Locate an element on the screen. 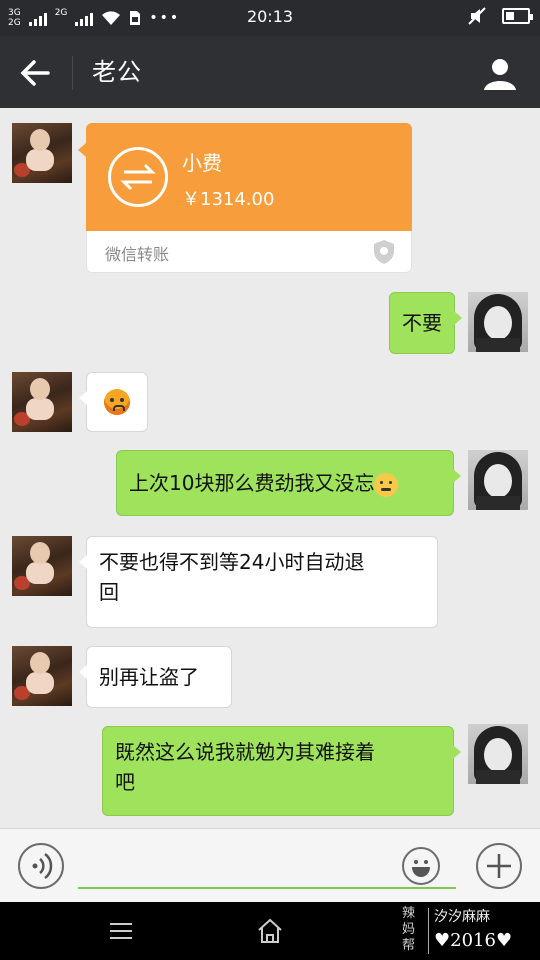  chat-header: 老公 is located at coordinates (270, 72).